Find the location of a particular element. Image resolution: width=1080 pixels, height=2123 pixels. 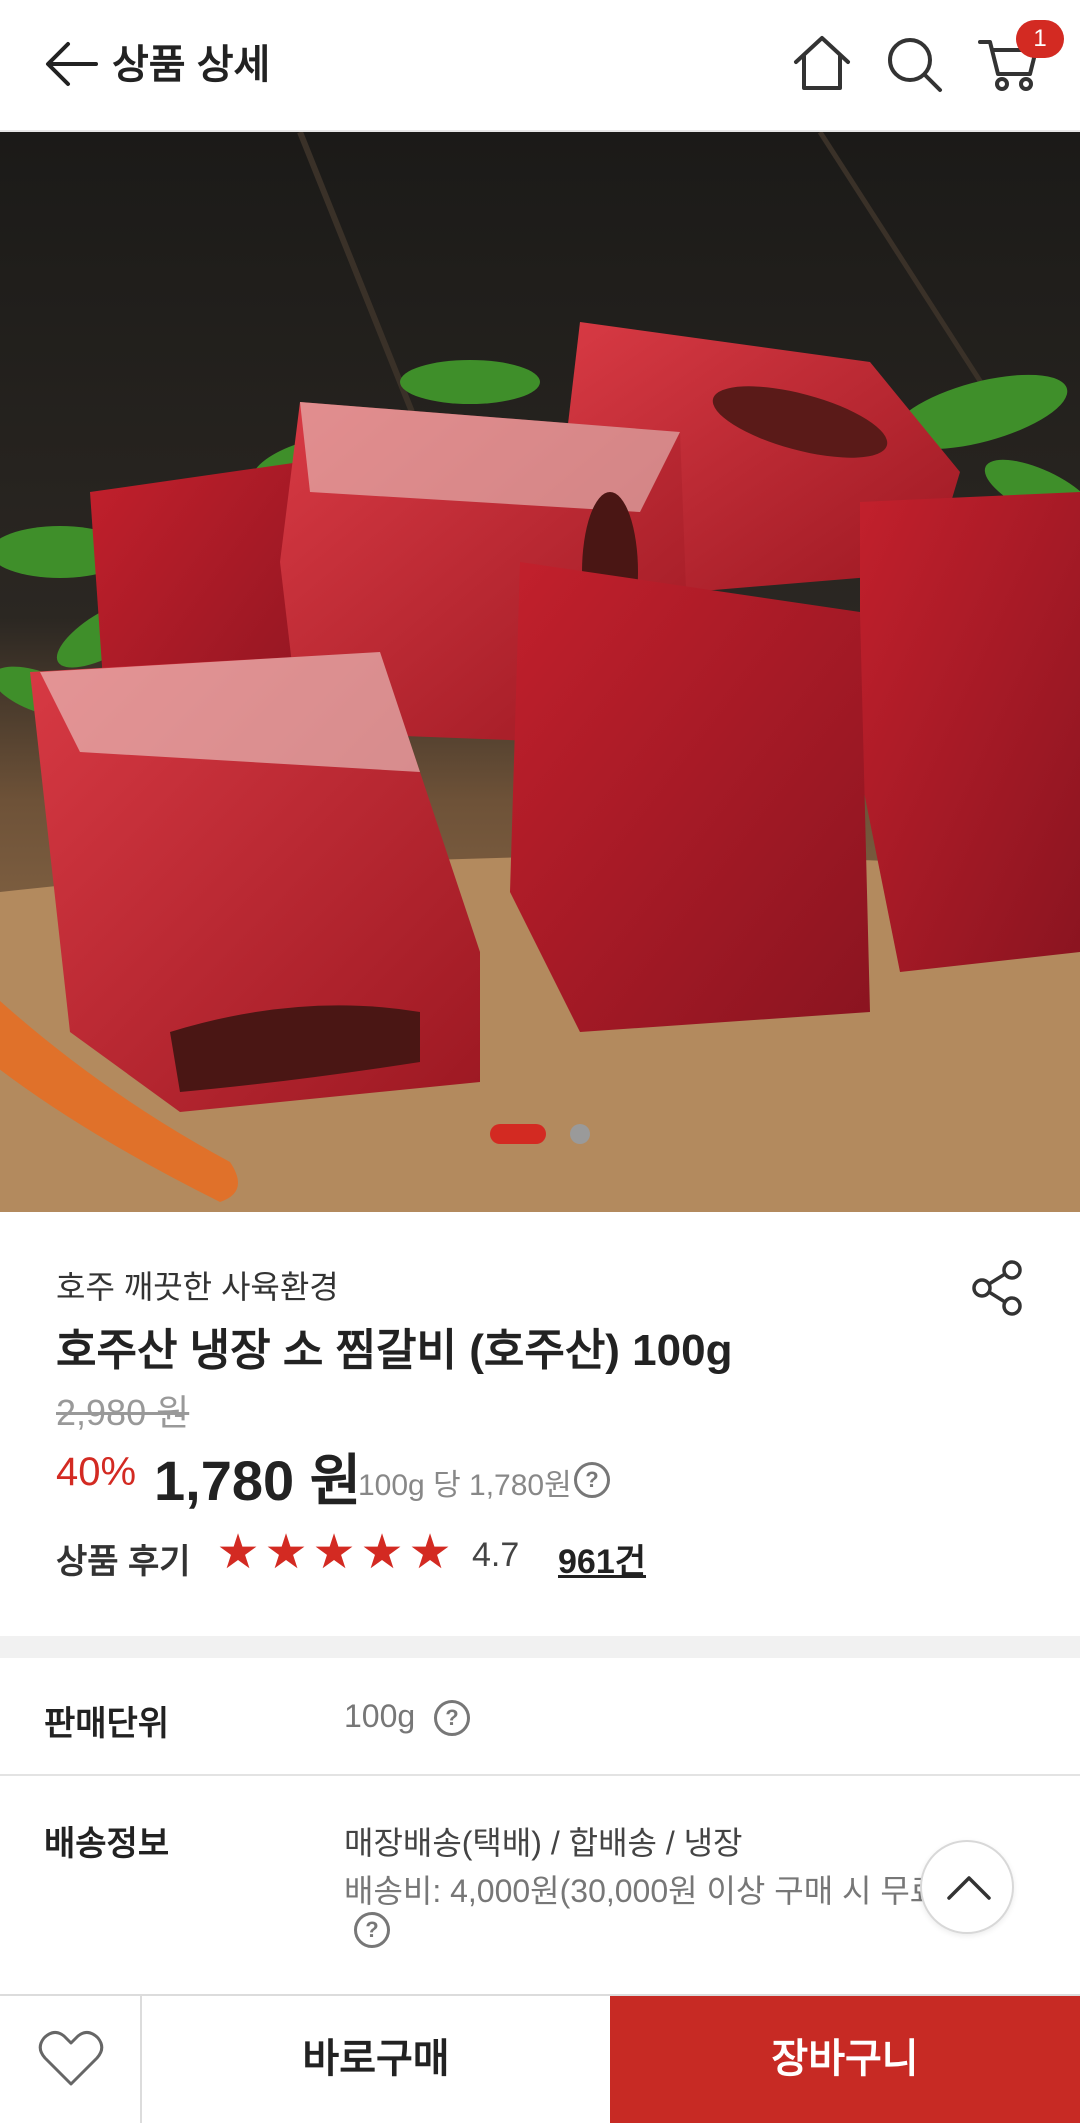

product-name: 호주산 냉장 소 찜갈비 (호주산) 100g is located at coordinates (394, 1350).